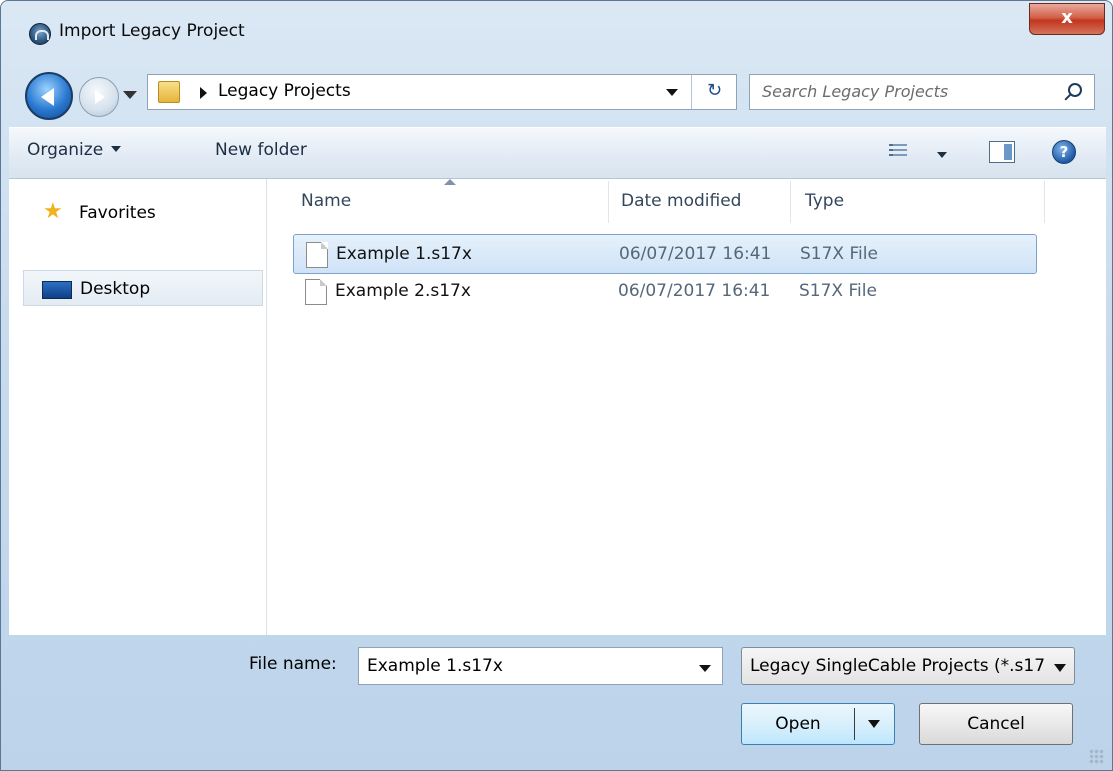 The height and width of the screenshot is (771, 1113). What do you see at coordinates (681, 201) in the screenshot?
I see `column-header-date-modified: Date modified` at bounding box center [681, 201].